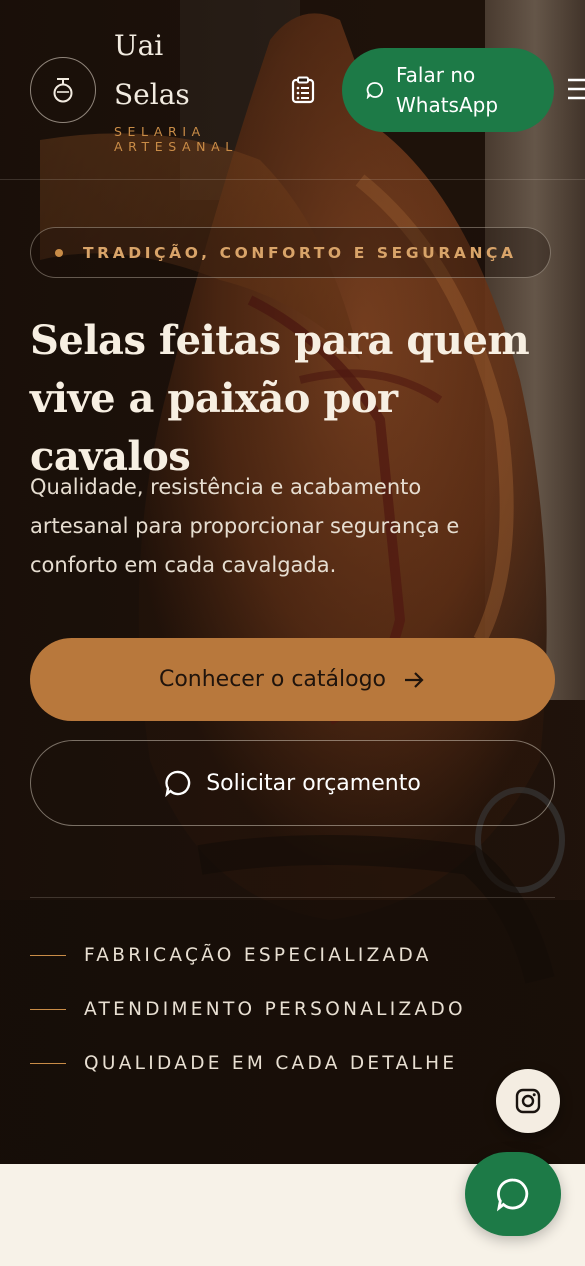  What do you see at coordinates (436, 75) in the screenshot?
I see `whatsapp-label-line1: Falar no` at bounding box center [436, 75].